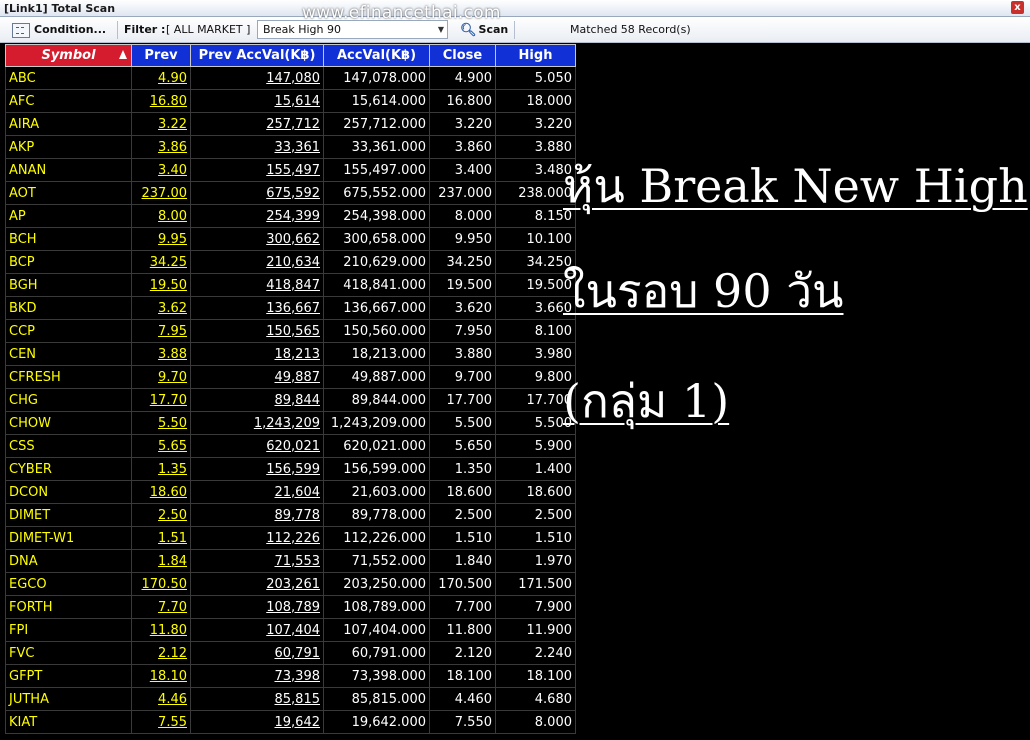 The image size is (1030, 740). I want to click on table-row: ABC 4.90 147,080 147,078.000 4.900 5.050, so click(290, 78).